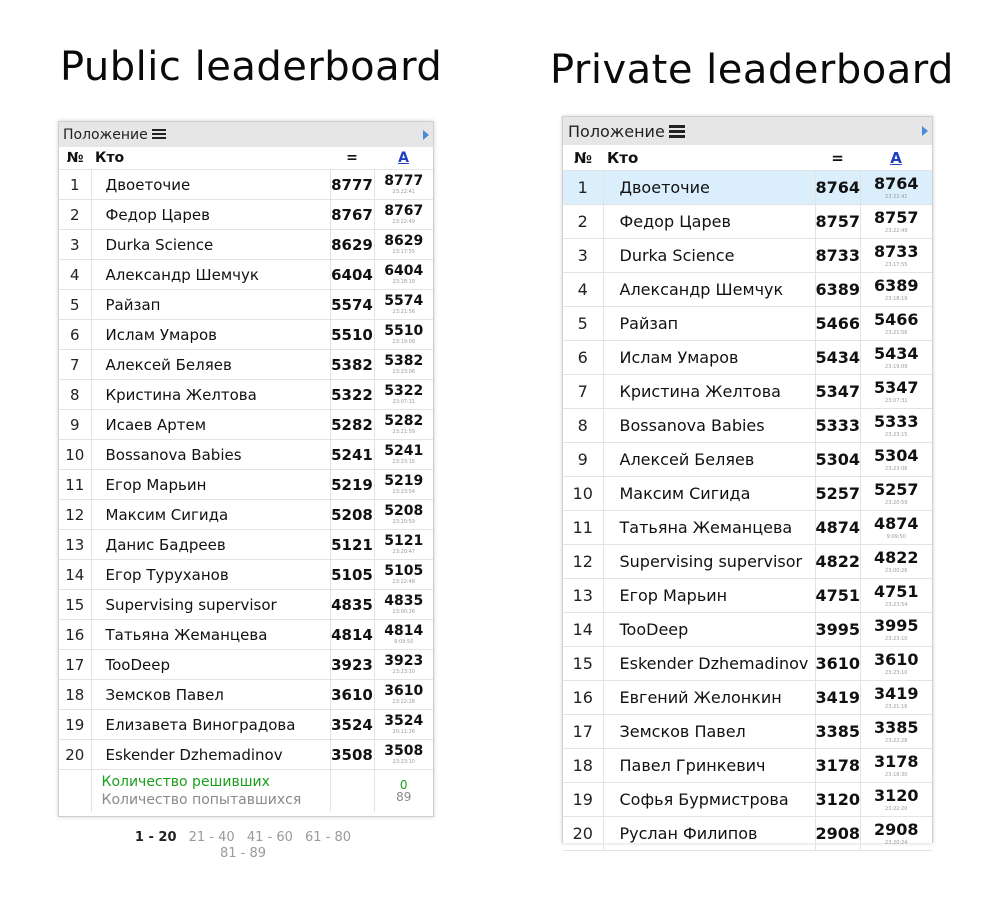 The image size is (1003, 919). Describe the element at coordinates (838, 221) in the screenshot. I see `row-score: 8757` at that location.